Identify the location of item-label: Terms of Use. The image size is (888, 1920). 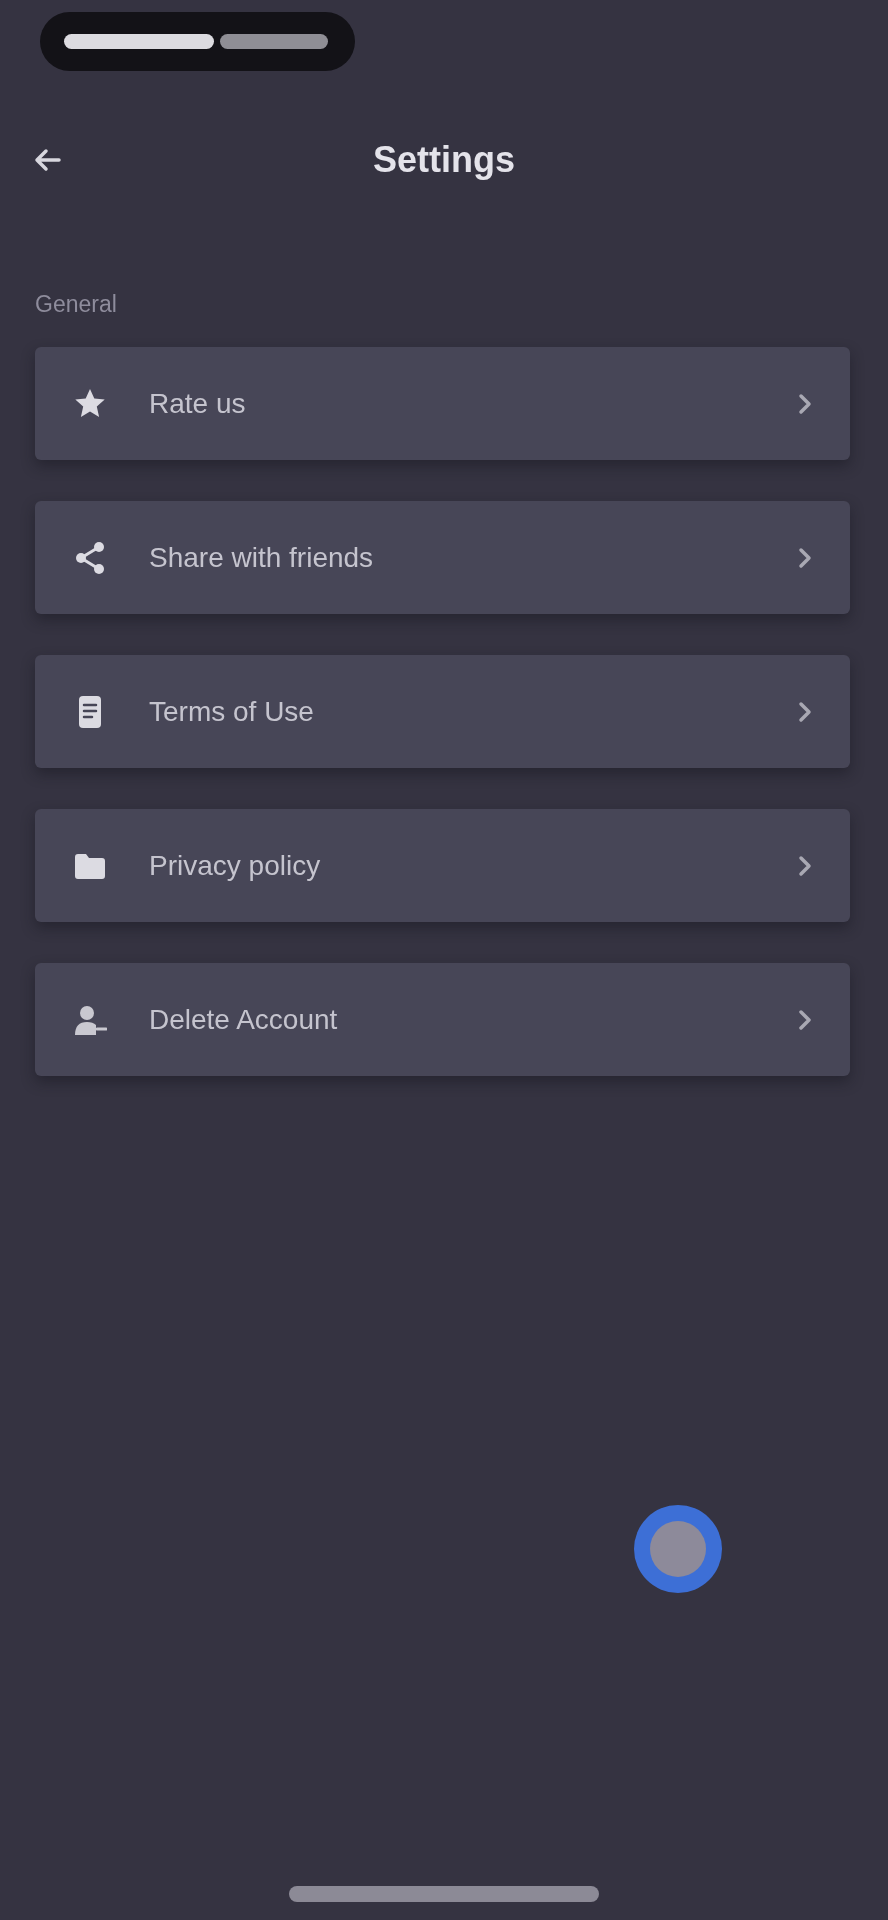
(232, 711).